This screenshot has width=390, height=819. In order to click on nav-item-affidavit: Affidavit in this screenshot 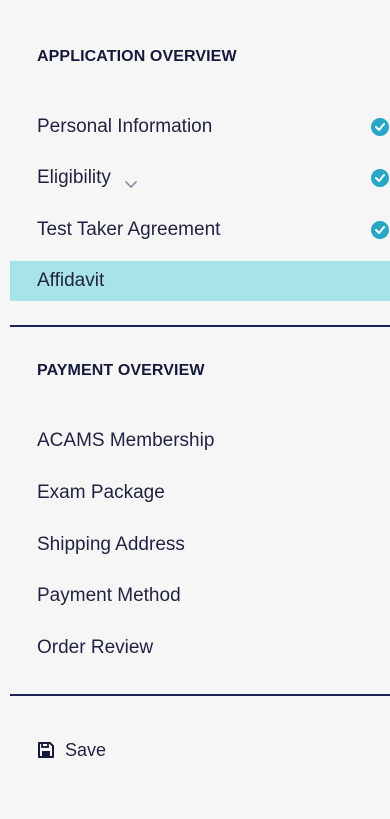, I will do `click(200, 281)`.